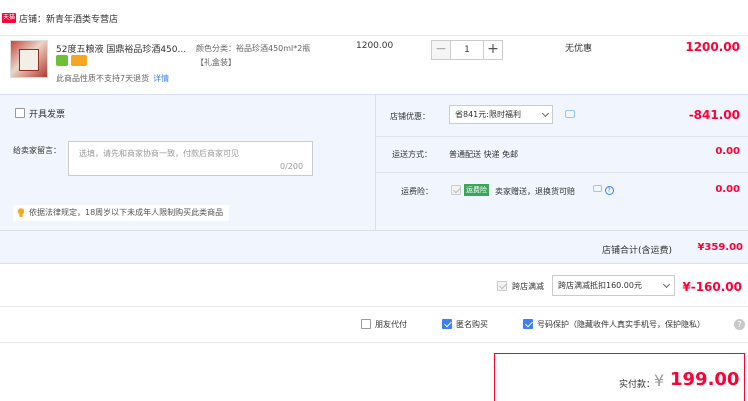 The image size is (748, 401). Describe the element at coordinates (714, 115) in the screenshot. I see `shop-discount-amount: -841.00` at that location.